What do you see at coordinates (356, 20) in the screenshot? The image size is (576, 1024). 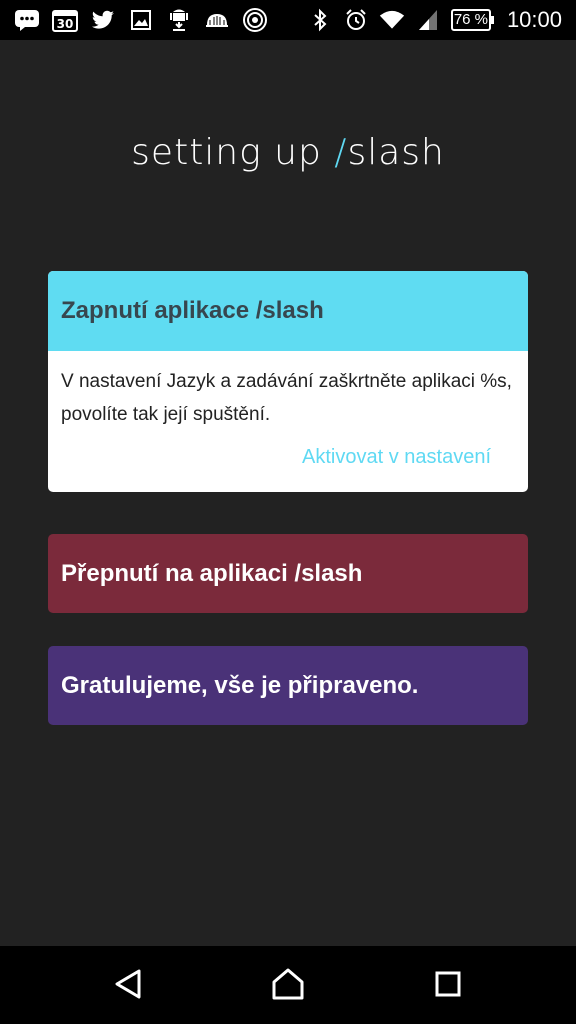 I see `alarm-icon` at bounding box center [356, 20].